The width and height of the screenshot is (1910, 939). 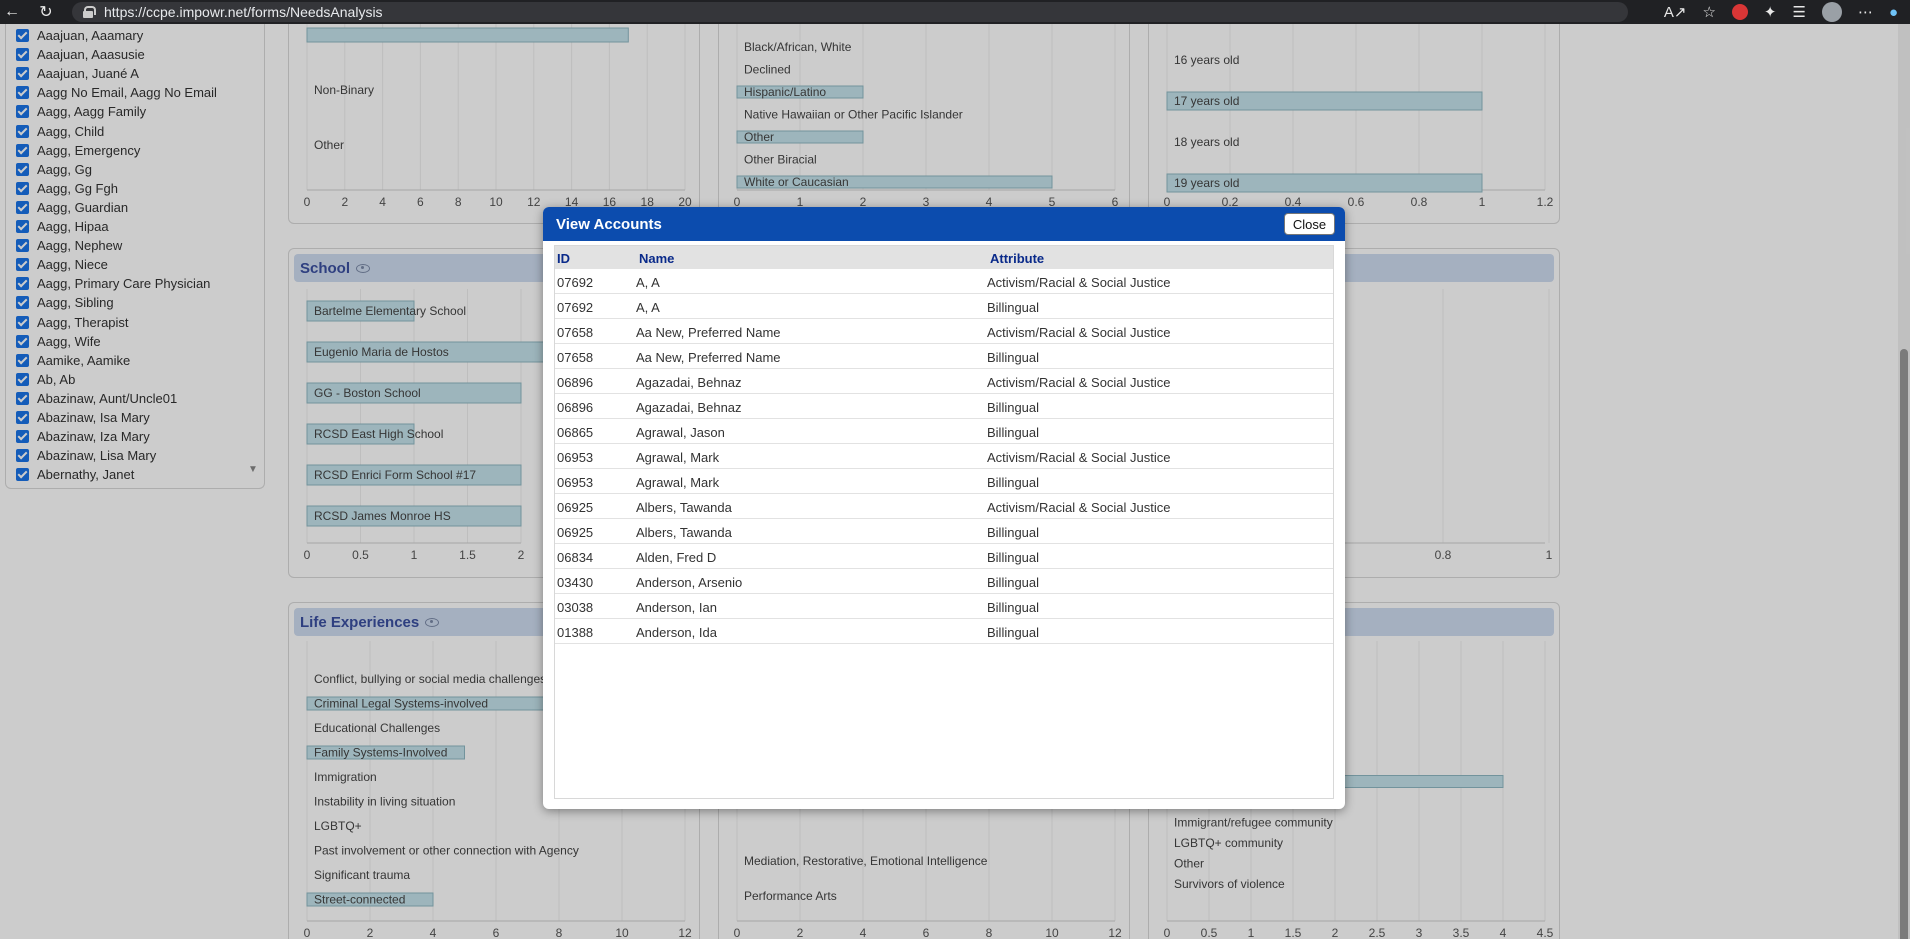 What do you see at coordinates (1798, 12) in the screenshot?
I see `favorites-icon: ☰` at bounding box center [1798, 12].